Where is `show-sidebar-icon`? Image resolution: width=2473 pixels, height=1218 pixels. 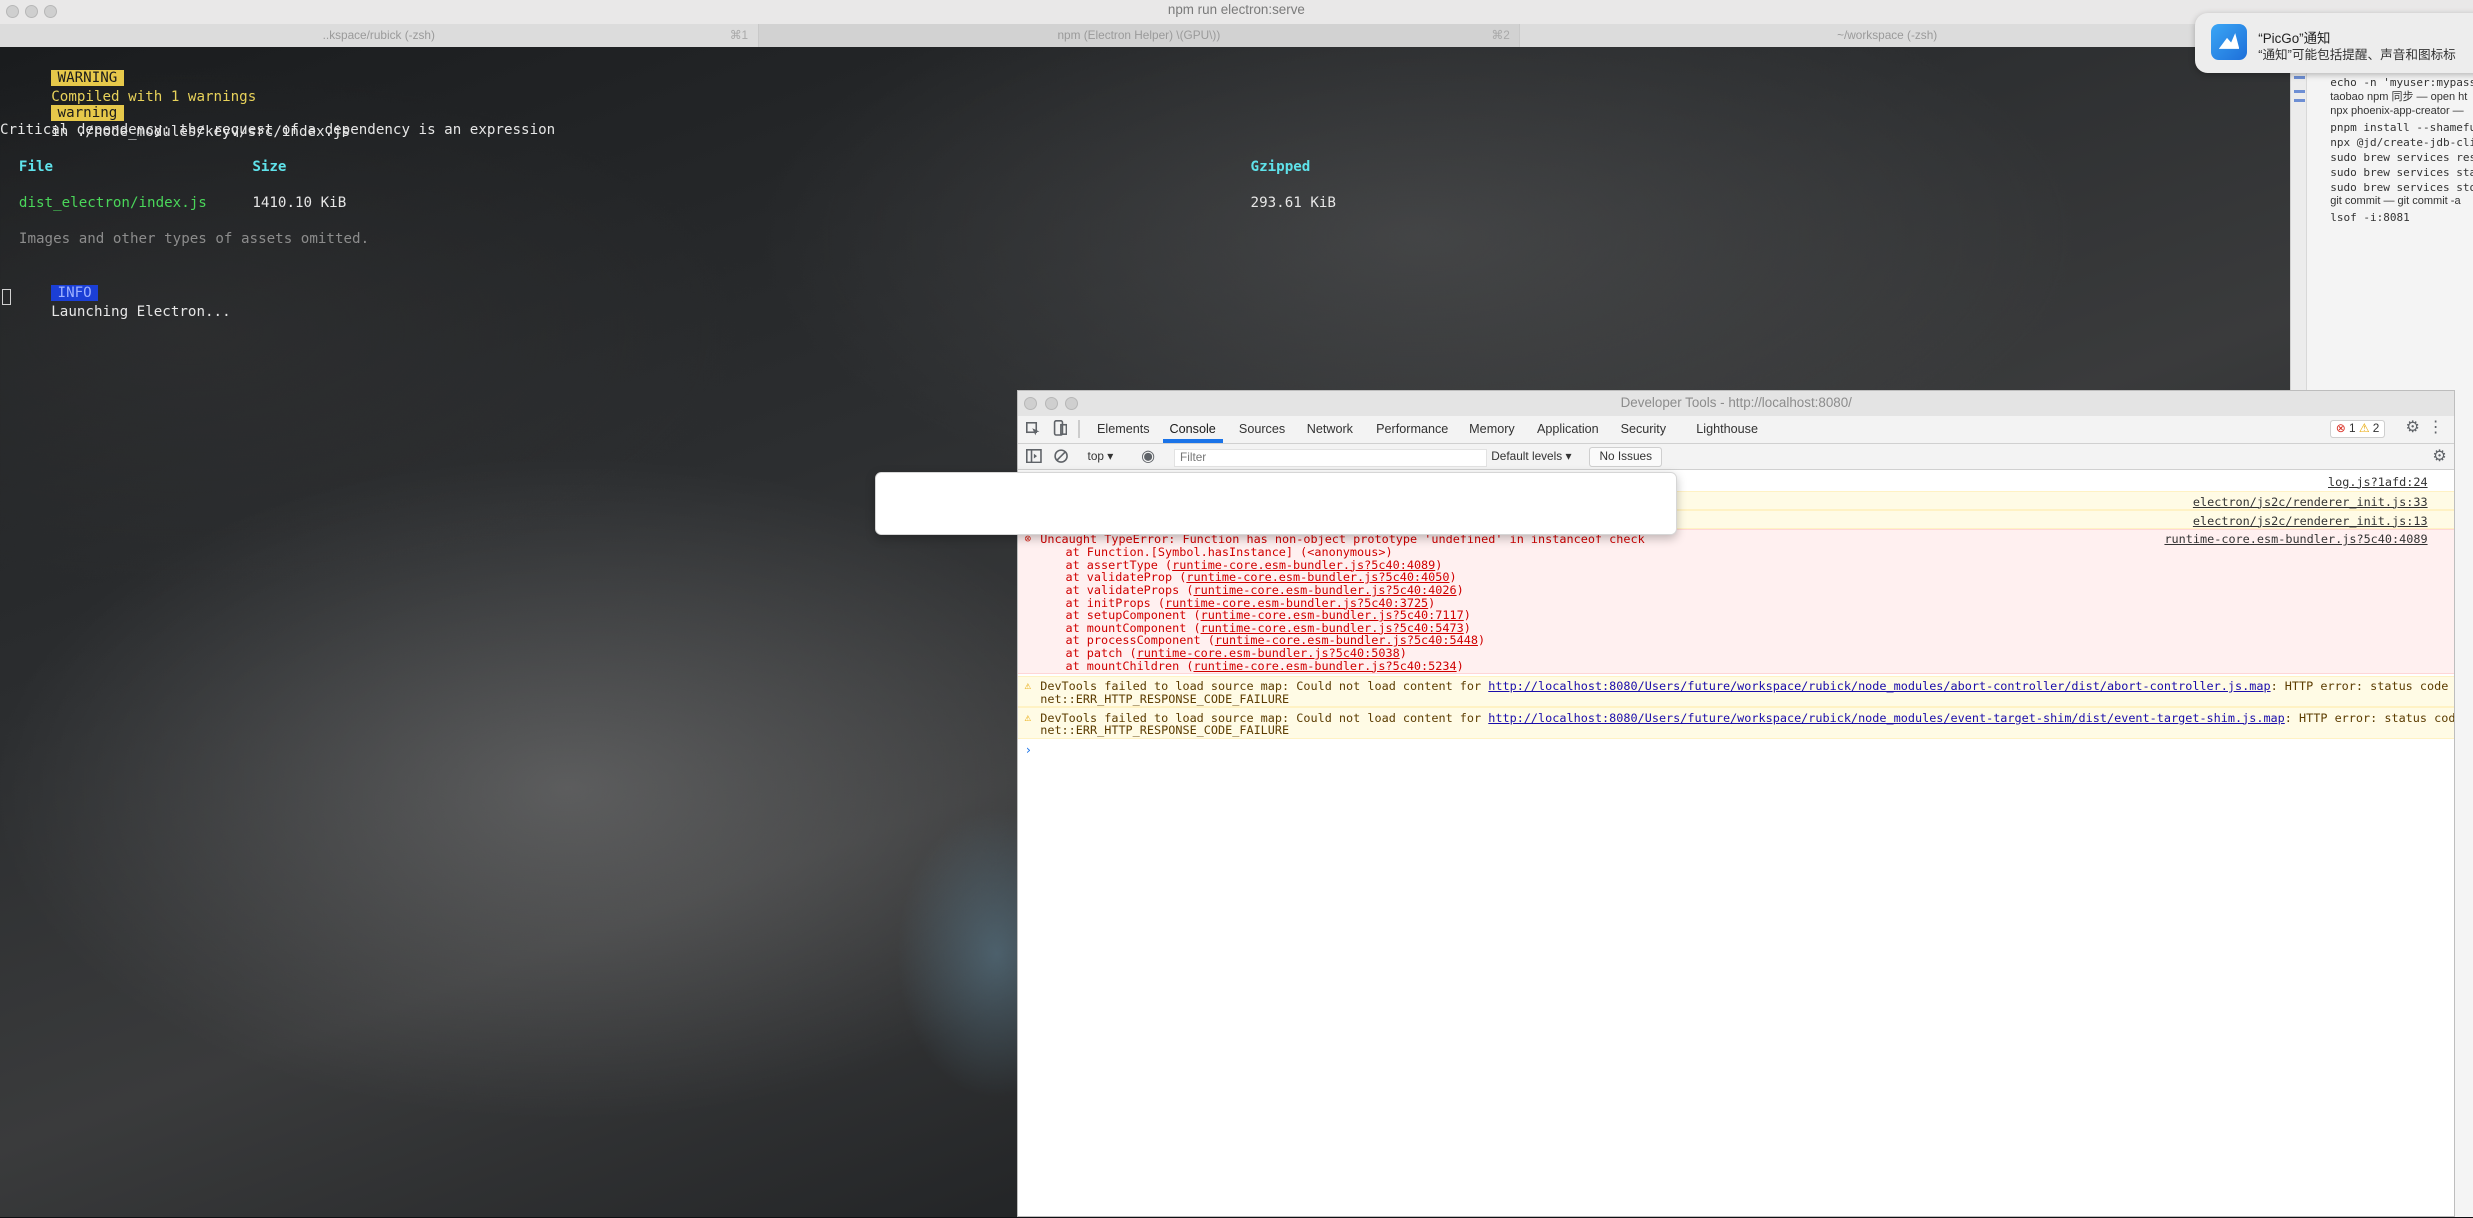 show-sidebar-icon is located at coordinates (1034, 458).